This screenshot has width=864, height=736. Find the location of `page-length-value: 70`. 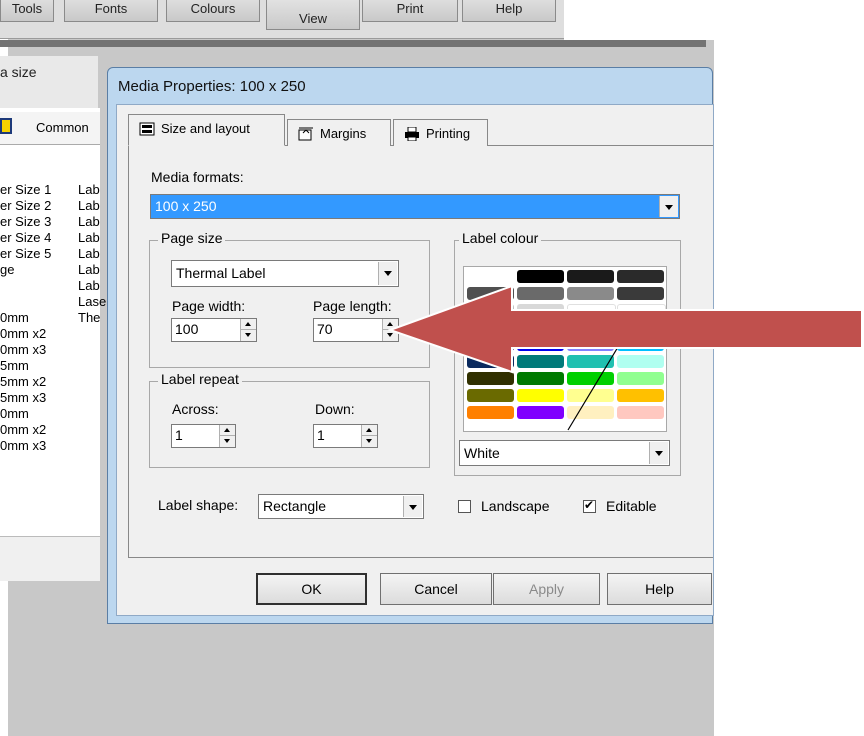

page-length-value: 70 is located at coordinates (325, 329).